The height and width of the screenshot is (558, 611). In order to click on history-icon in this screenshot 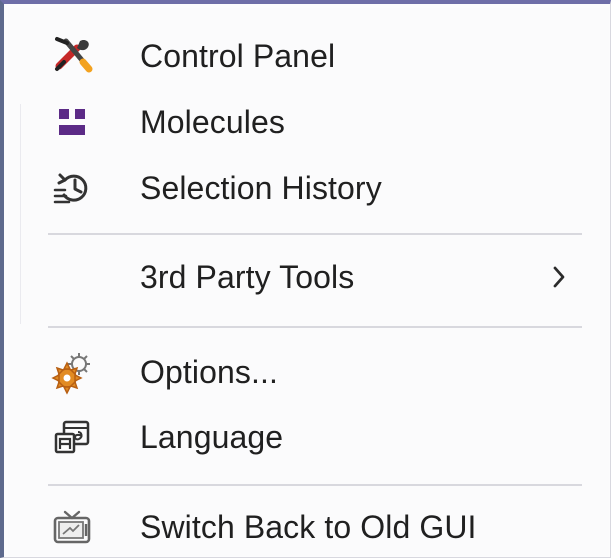, I will do `click(72, 188)`.